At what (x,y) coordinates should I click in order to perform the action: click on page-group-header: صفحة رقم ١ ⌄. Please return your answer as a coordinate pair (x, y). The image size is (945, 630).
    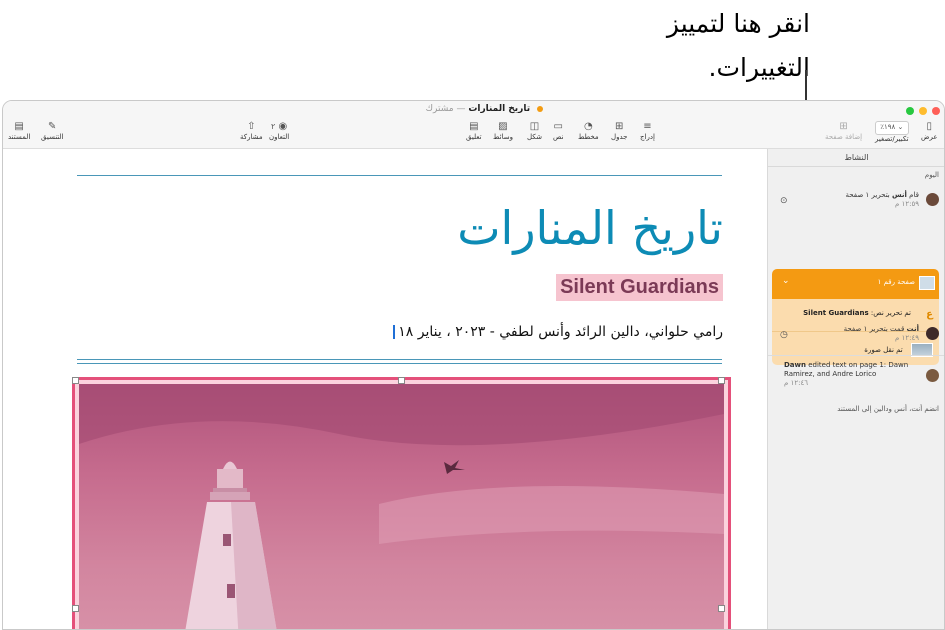
    Looking at the image, I should click on (855, 284).